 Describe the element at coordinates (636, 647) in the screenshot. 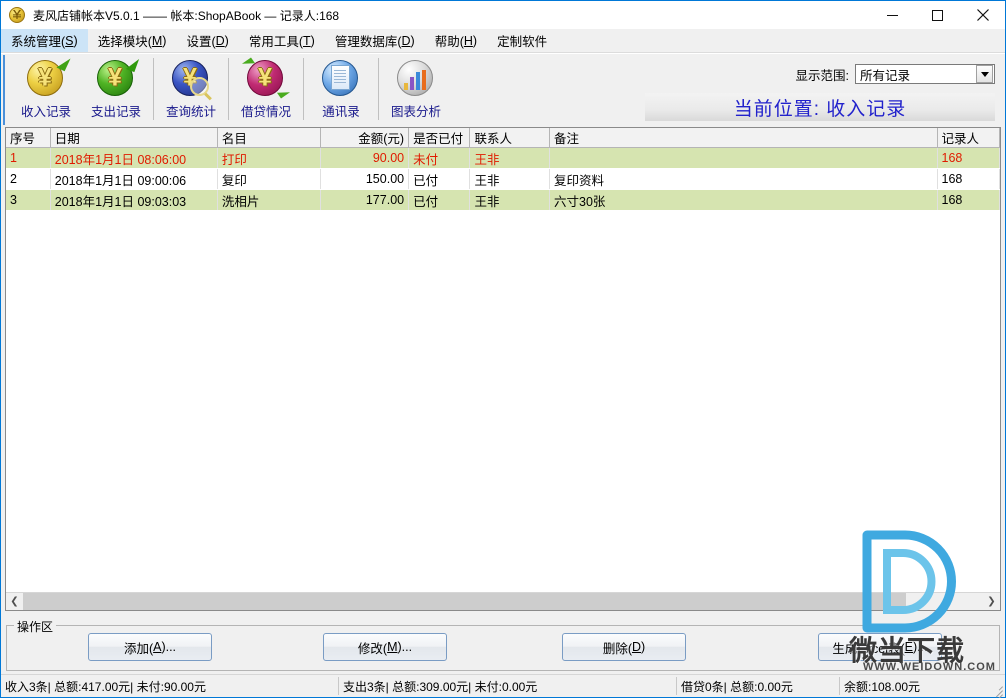

I see `delete-button-accel: D` at that location.